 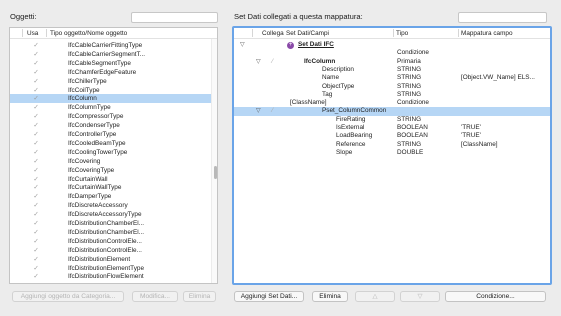 I want to click on object-list-item: ✓ IfcChamferEdgeFeature, so click(x=110, y=72).